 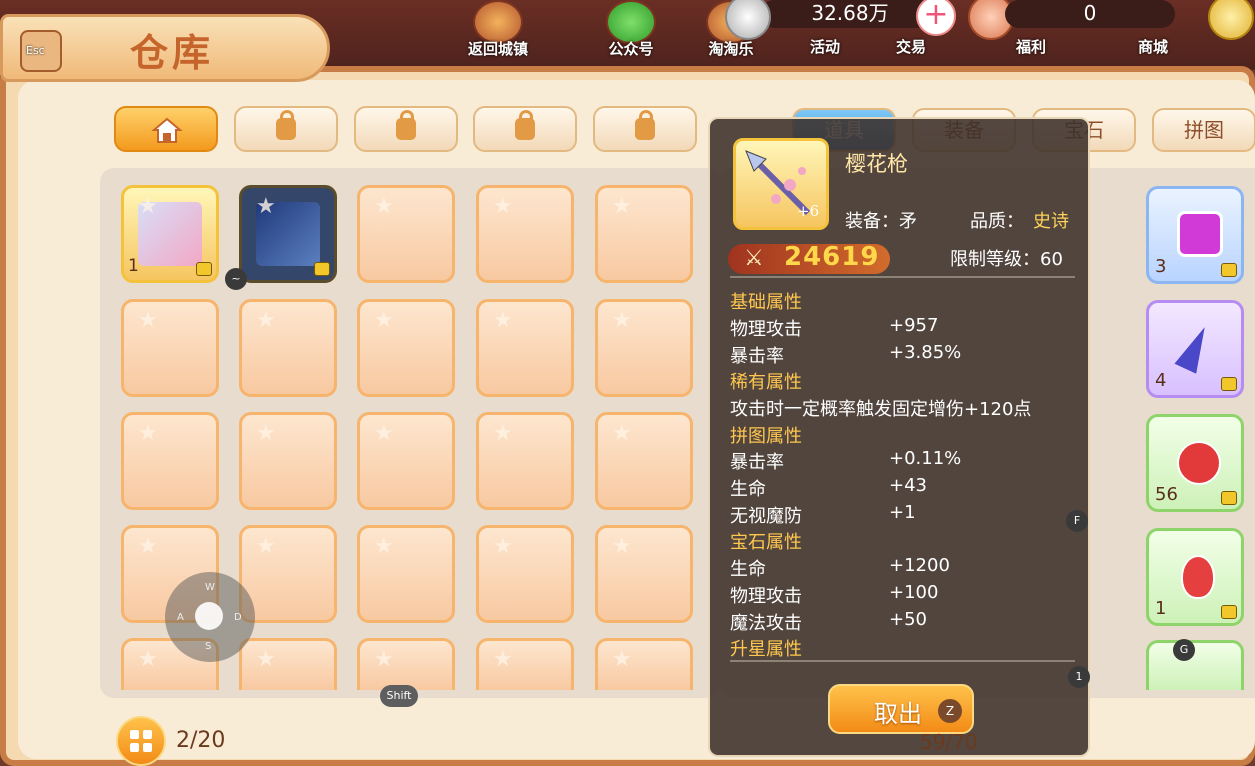 What do you see at coordinates (1077, 521) in the screenshot?
I see `f-key-badge: F` at bounding box center [1077, 521].